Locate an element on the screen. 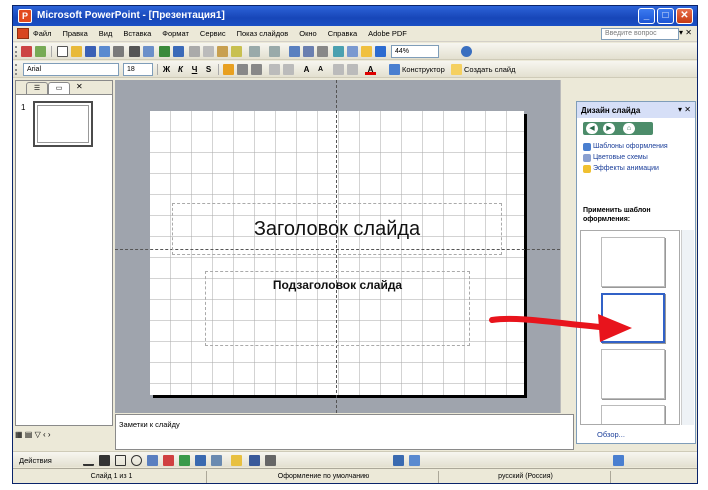 Image resolution: width=708 pixels, height=490 pixels. 3d-style-icon is located at coordinates (618, 460).